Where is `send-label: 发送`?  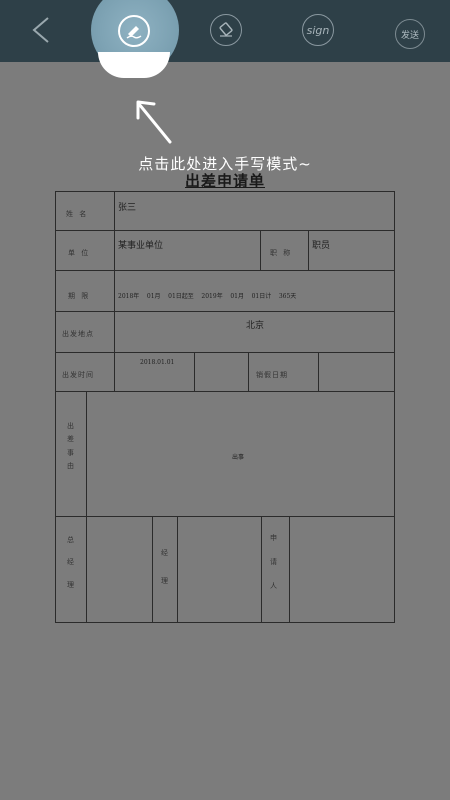 send-label: 发送 is located at coordinates (409, 35).